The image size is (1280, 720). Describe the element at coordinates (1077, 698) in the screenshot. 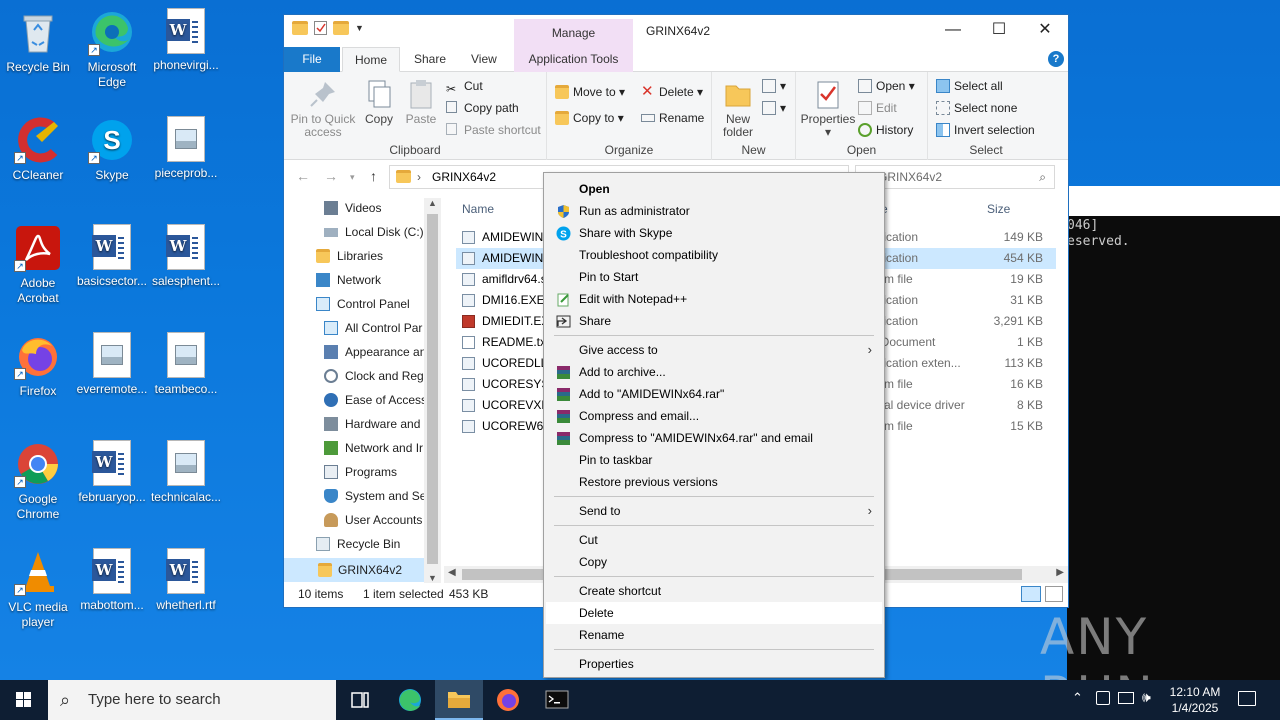

I see `tray-chevron-up-icon: ⌃` at that location.